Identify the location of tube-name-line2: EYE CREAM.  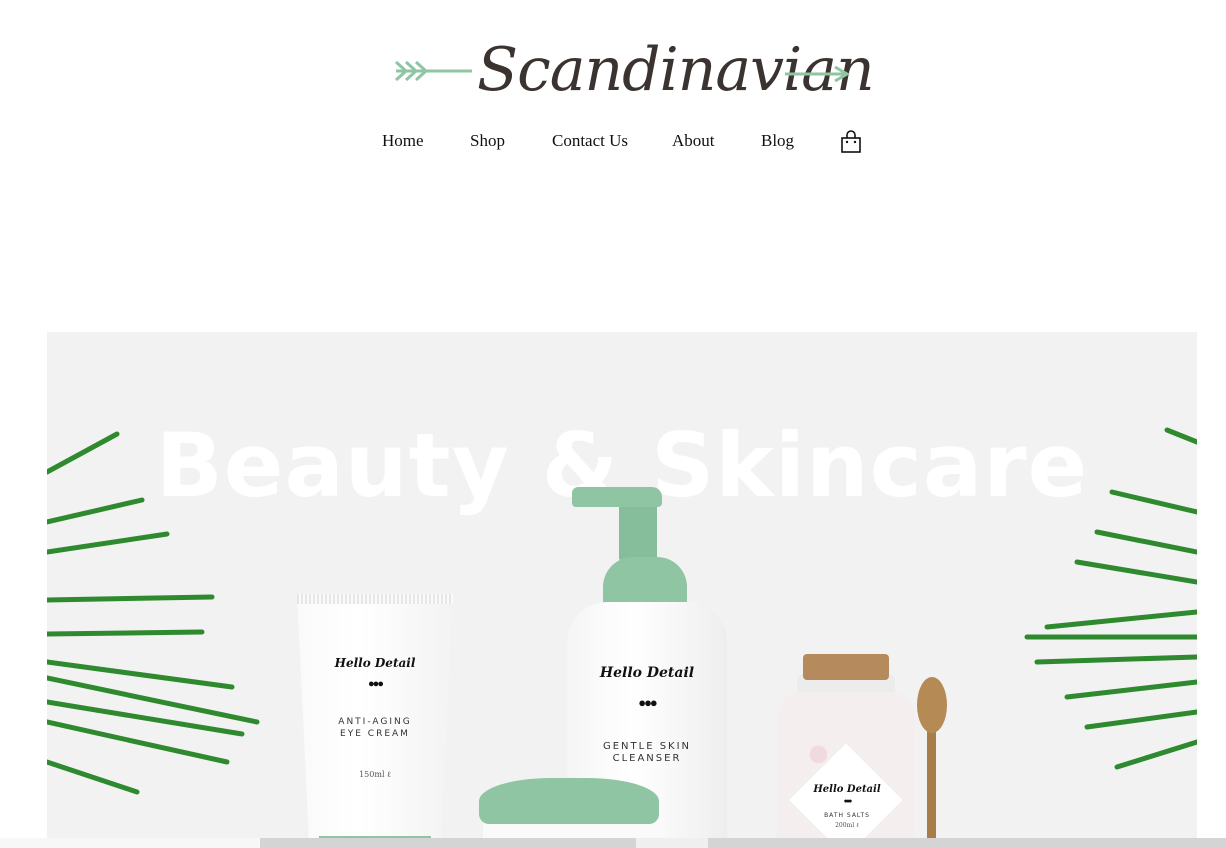
(375, 734).